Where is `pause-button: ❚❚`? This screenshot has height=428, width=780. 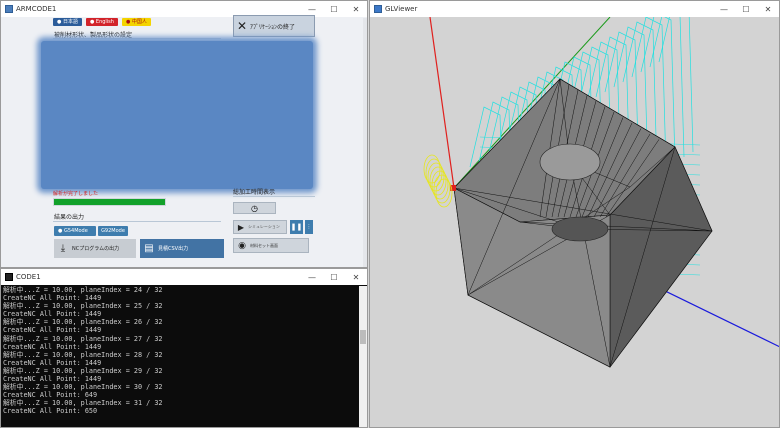 pause-button: ❚❚ is located at coordinates (296, 227).